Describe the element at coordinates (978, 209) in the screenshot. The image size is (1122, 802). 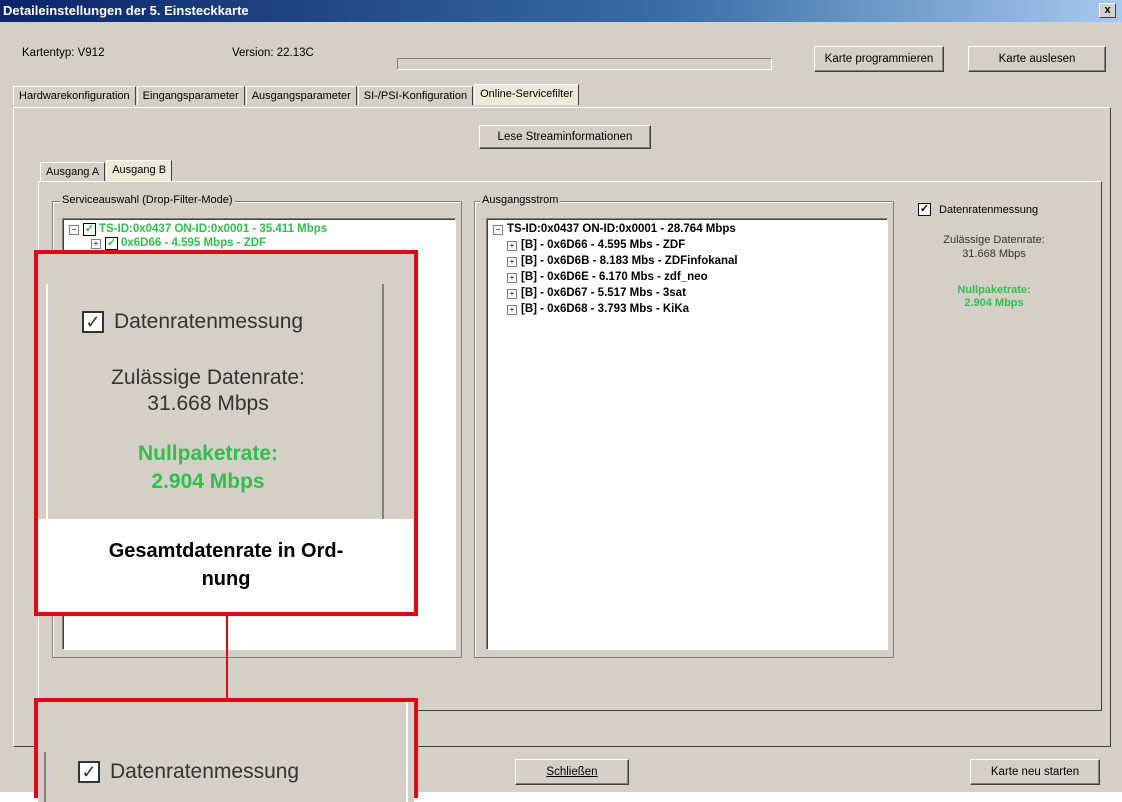
I see `rate-measurement-checkbox: ✓ Datenratenmessung` at that location.